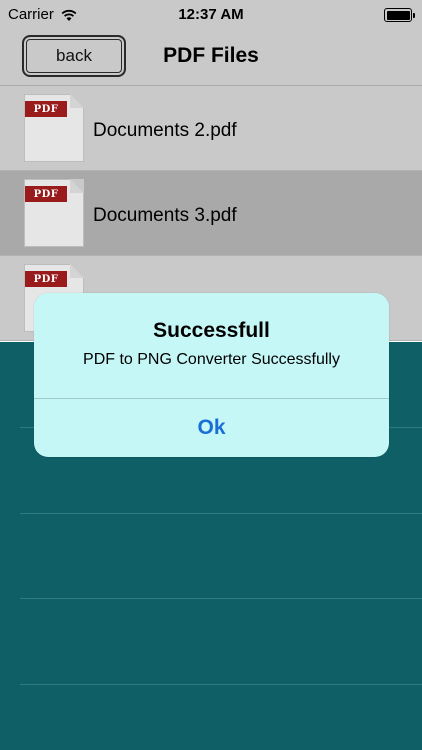 The height and width of the screenshot is (750, 422). Describe the element at coordinates (165, 130) in the screenshot. I see `file-name: Documents 2.pdf` at that location.